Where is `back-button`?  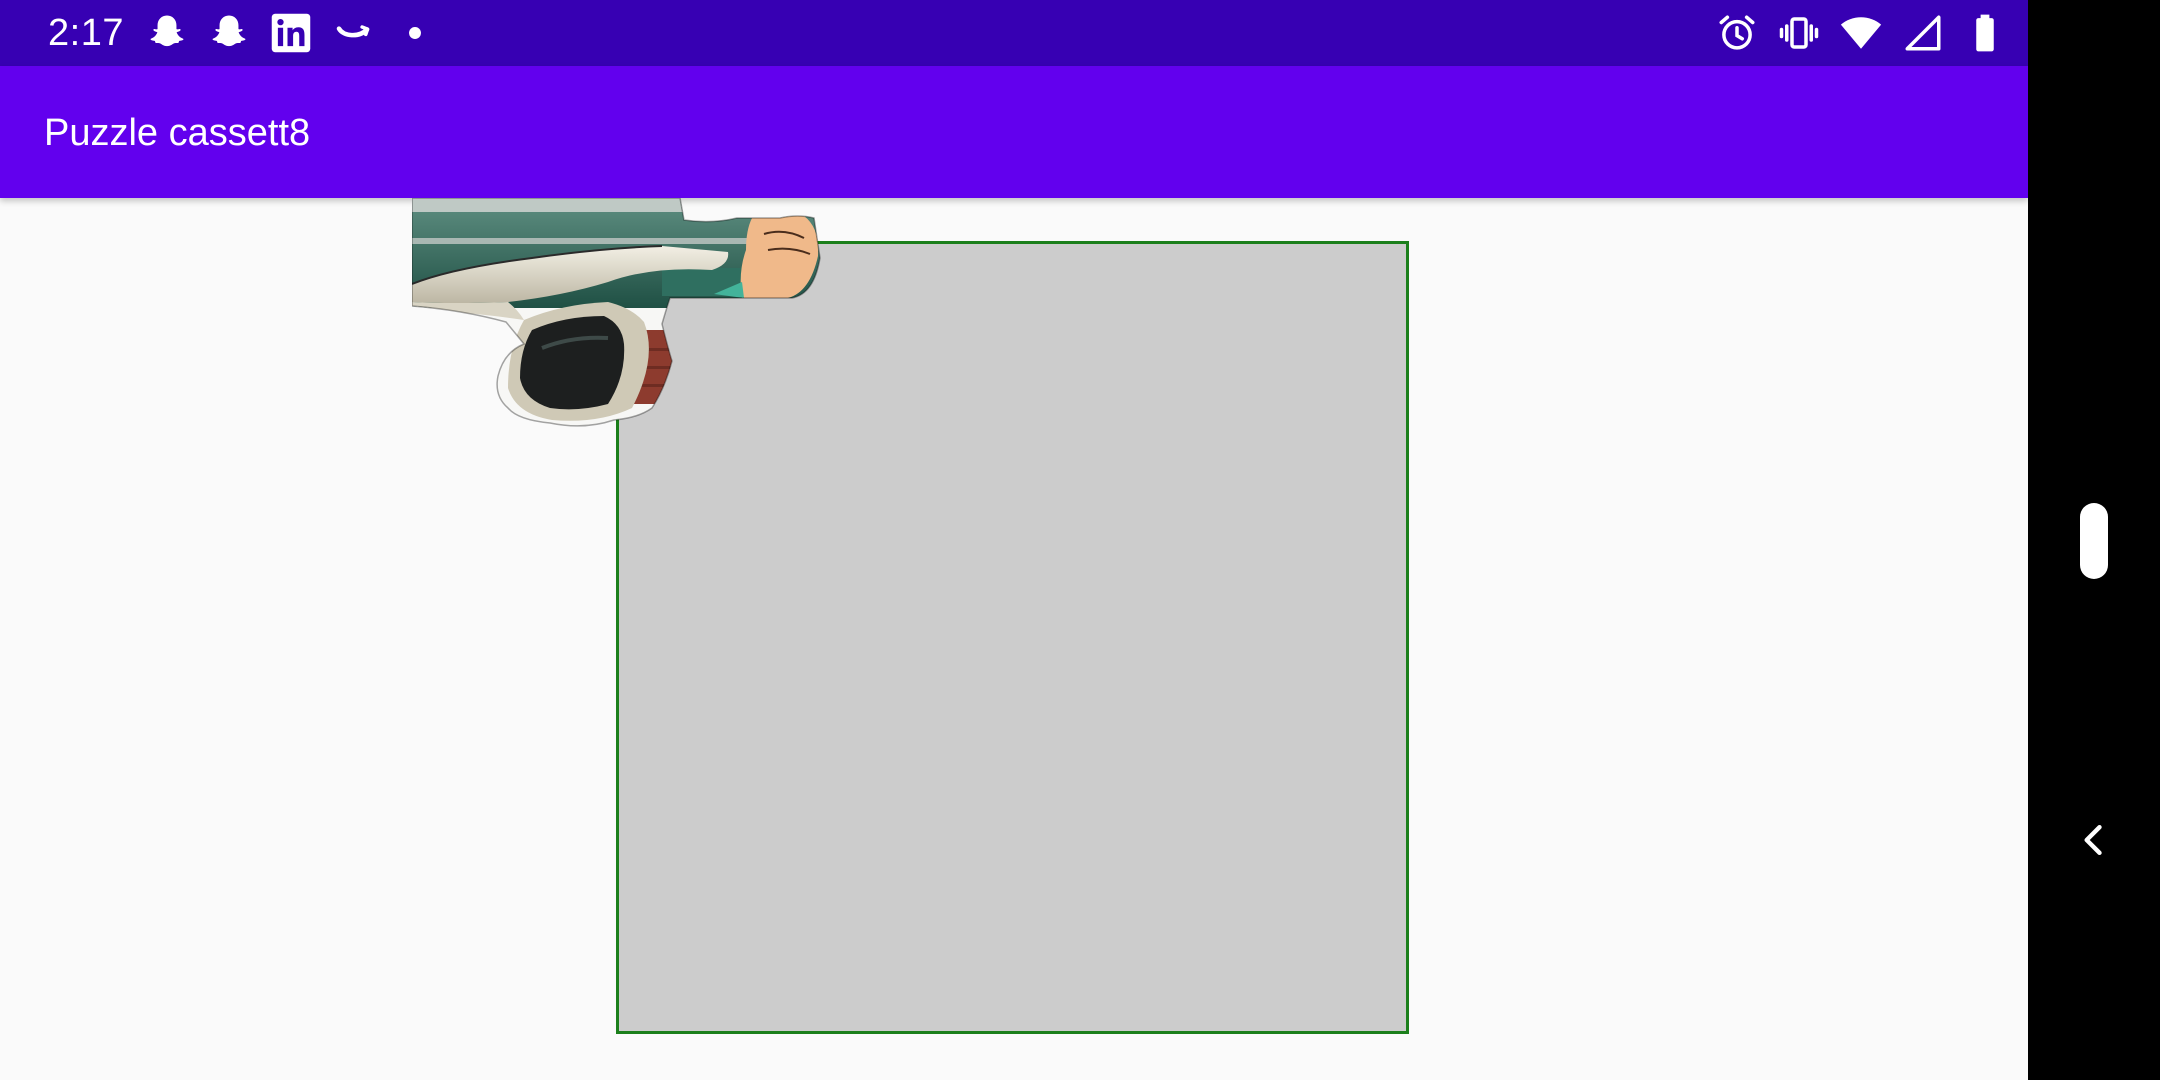 back-button is located at coordinates (2094, 840).